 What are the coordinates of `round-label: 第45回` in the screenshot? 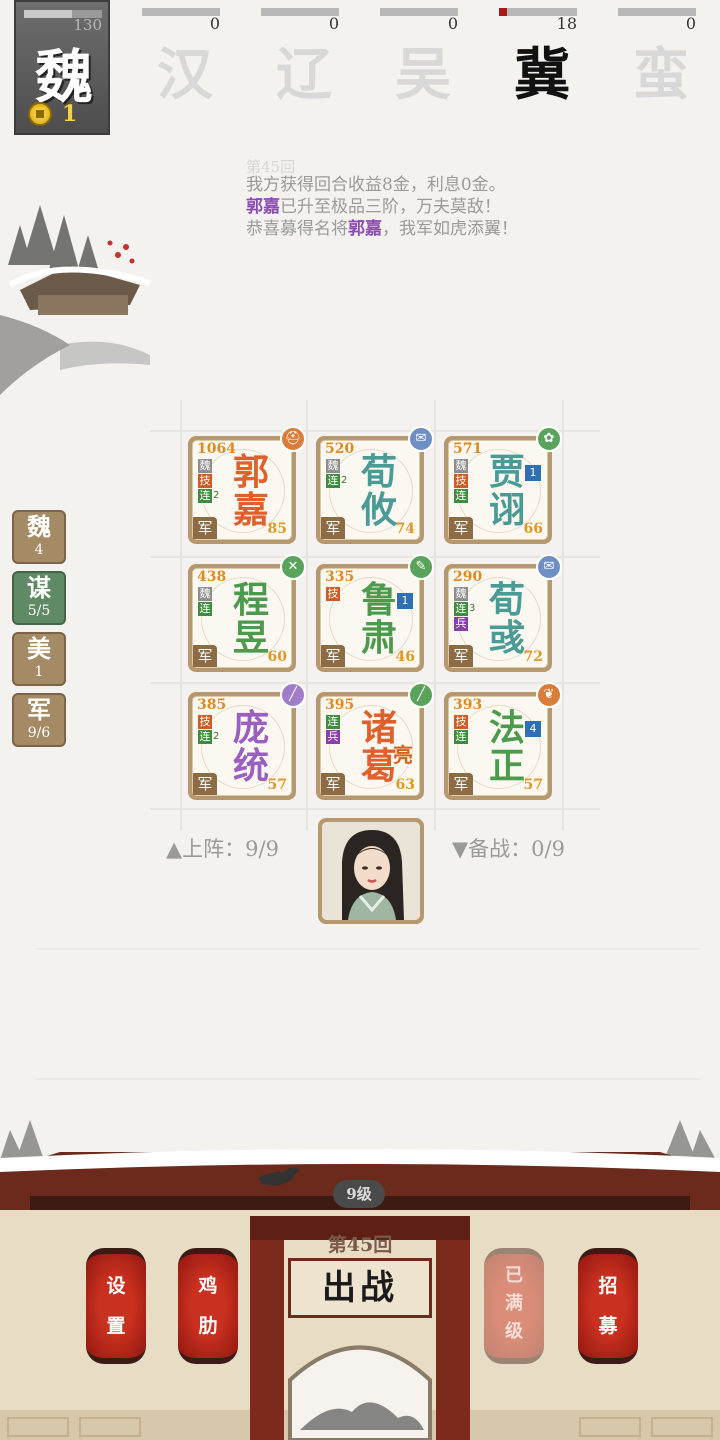 It's located at (360, 1245).